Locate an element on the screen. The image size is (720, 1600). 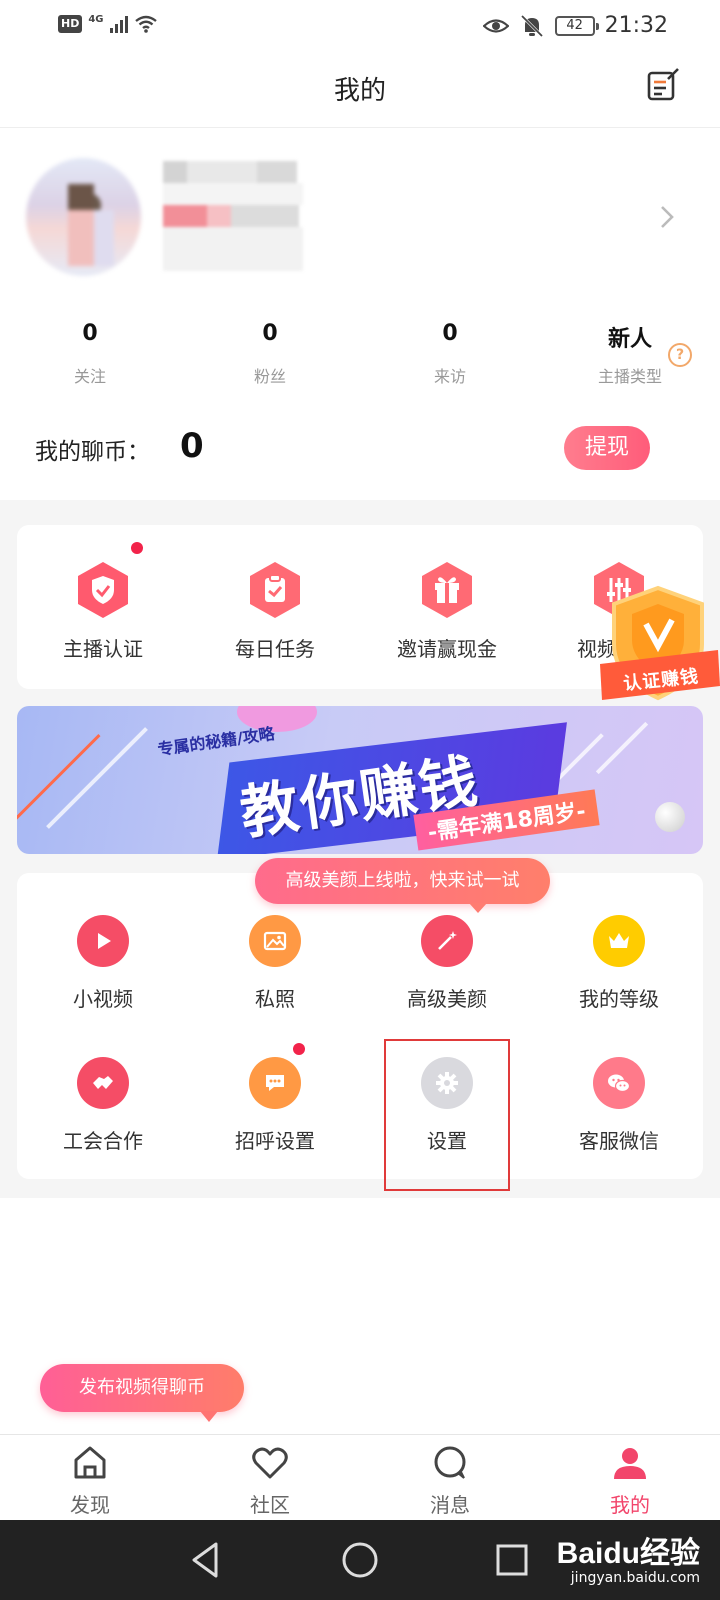
magic-wand-icon is located at coordinates (447, 941).